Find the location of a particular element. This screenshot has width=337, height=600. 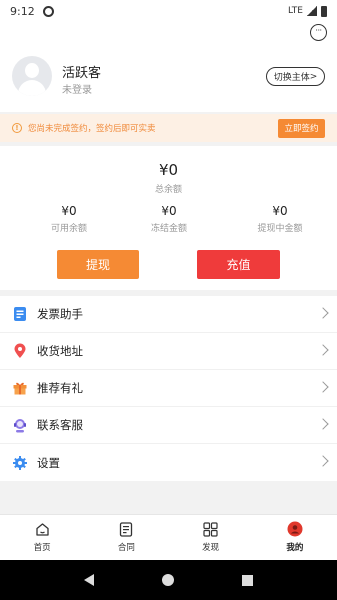

network-type: LTE is located at coordinates (295, 11).